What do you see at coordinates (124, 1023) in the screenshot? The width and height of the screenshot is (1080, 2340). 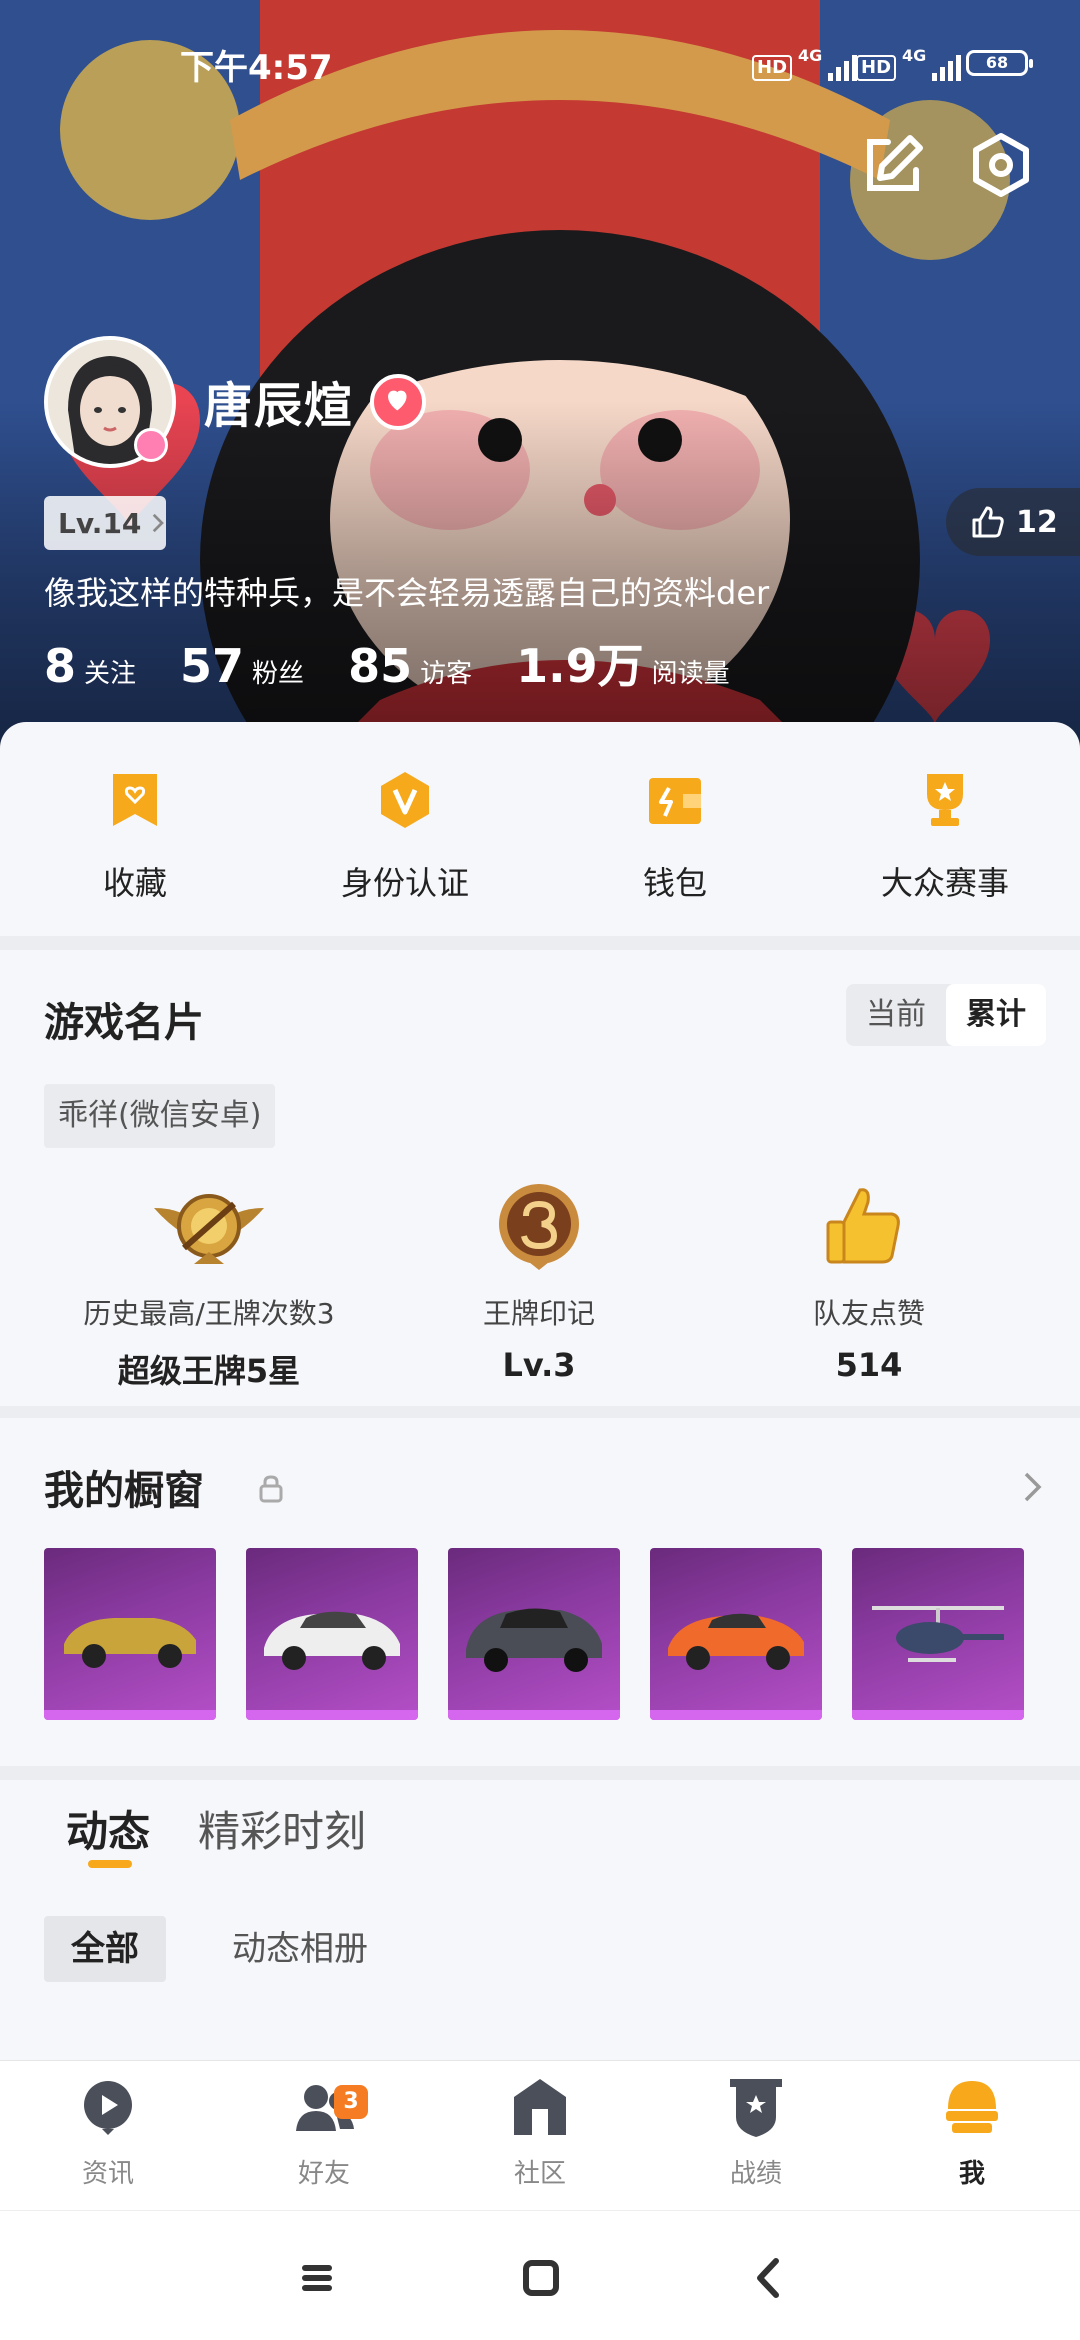 I see `game-card-title: 游戏名片` at bounding box center [124, 1023].